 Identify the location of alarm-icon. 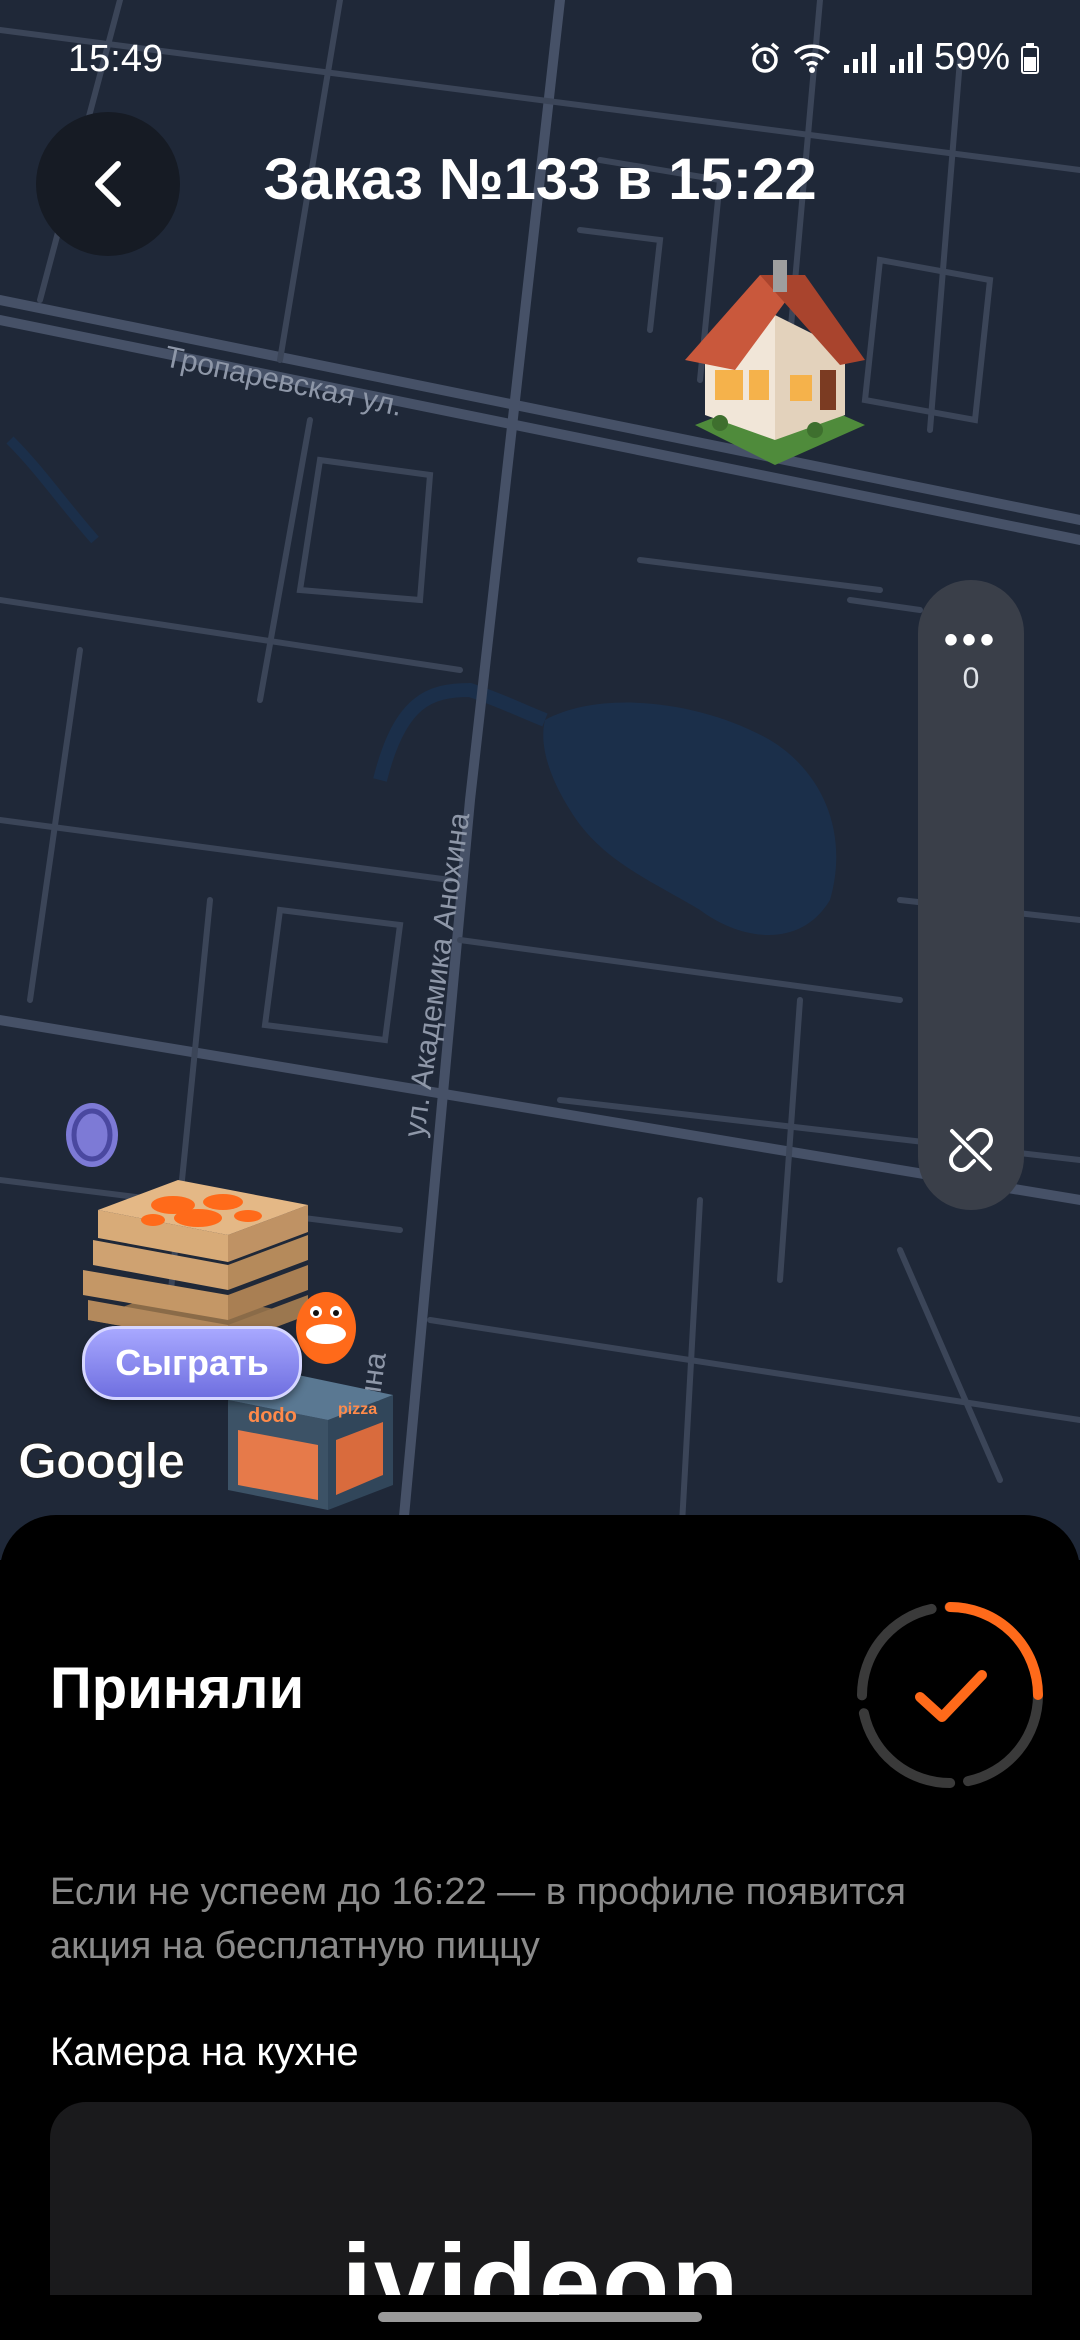
(765, 57).